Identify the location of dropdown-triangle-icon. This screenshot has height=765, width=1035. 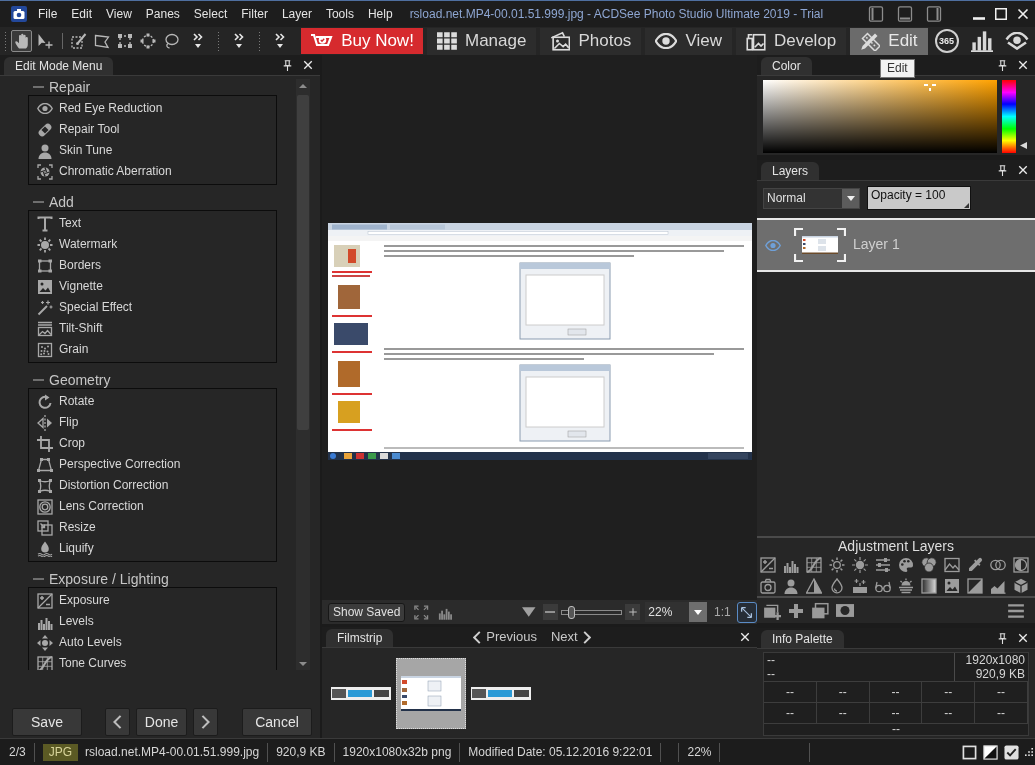
(529, 612).